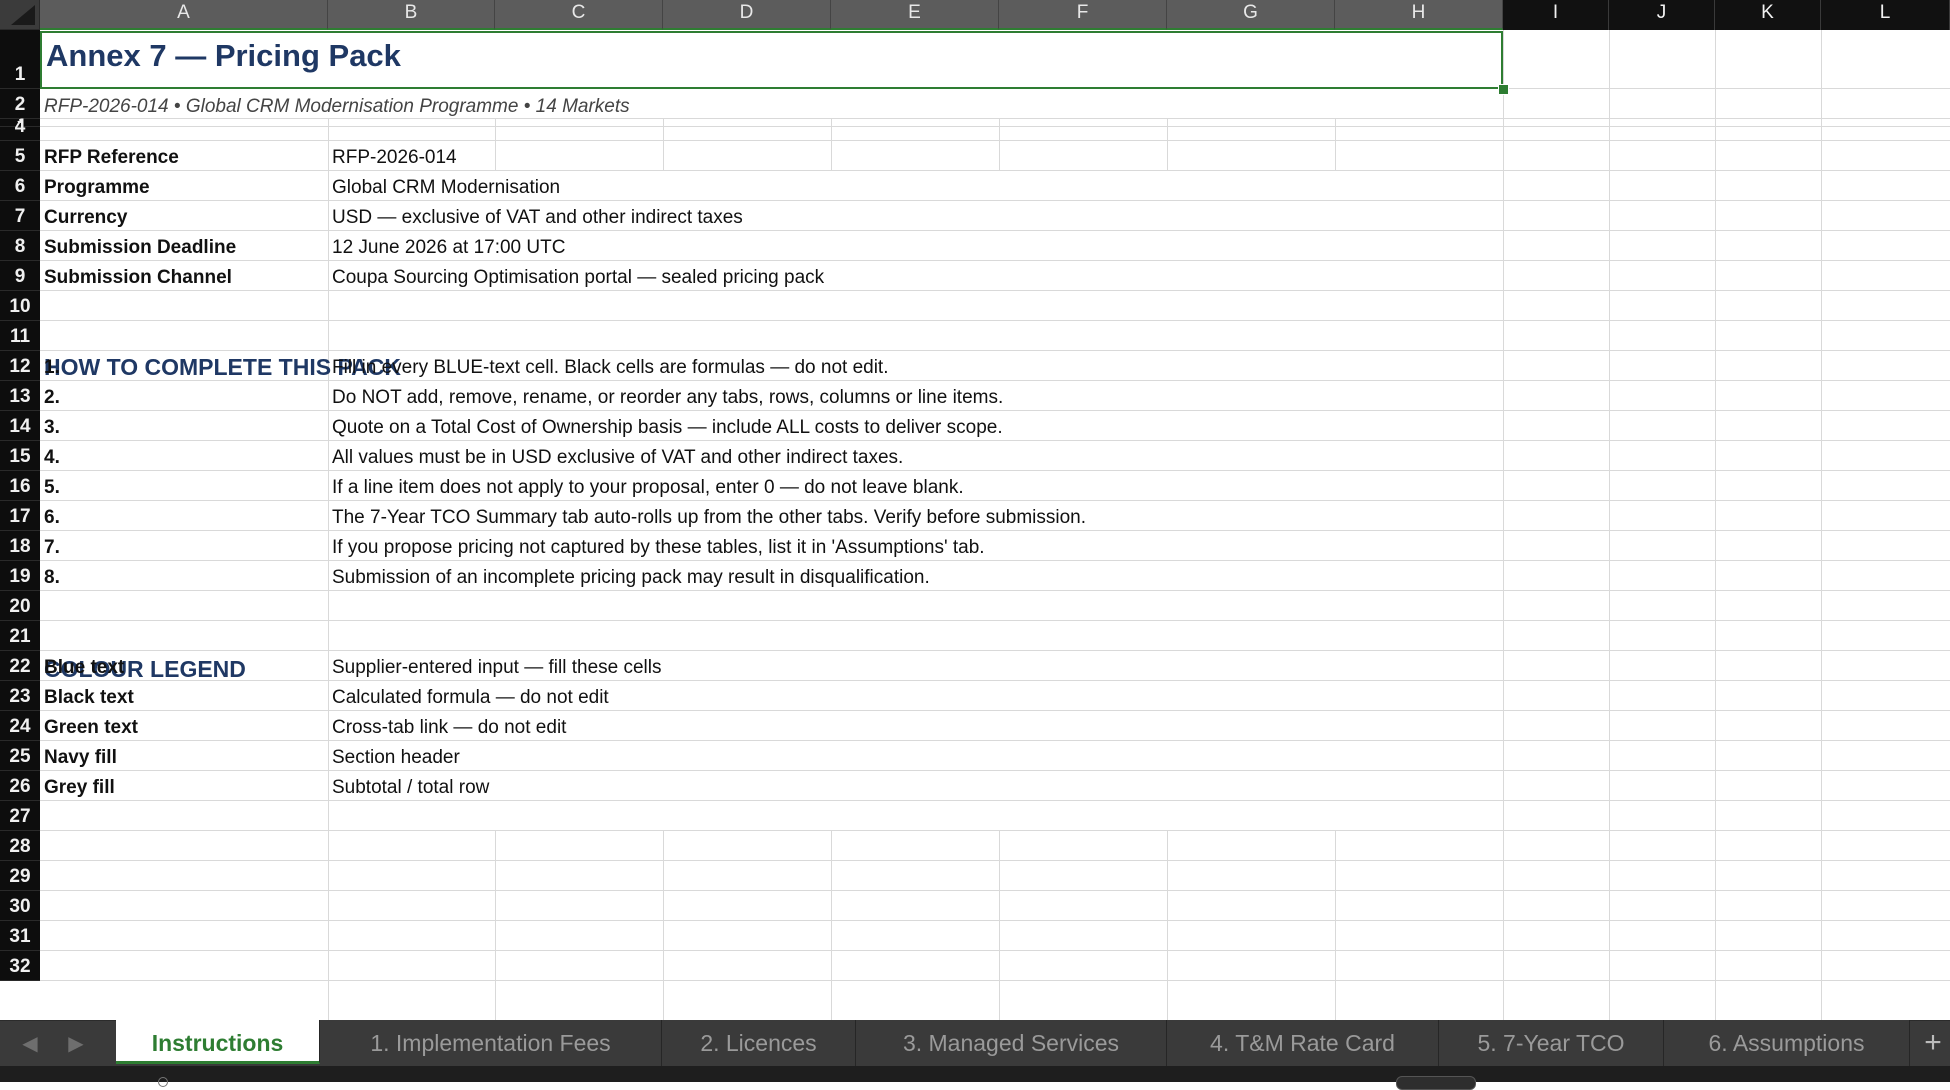  I want to click on row-header-20: 20, so click(20, 606).